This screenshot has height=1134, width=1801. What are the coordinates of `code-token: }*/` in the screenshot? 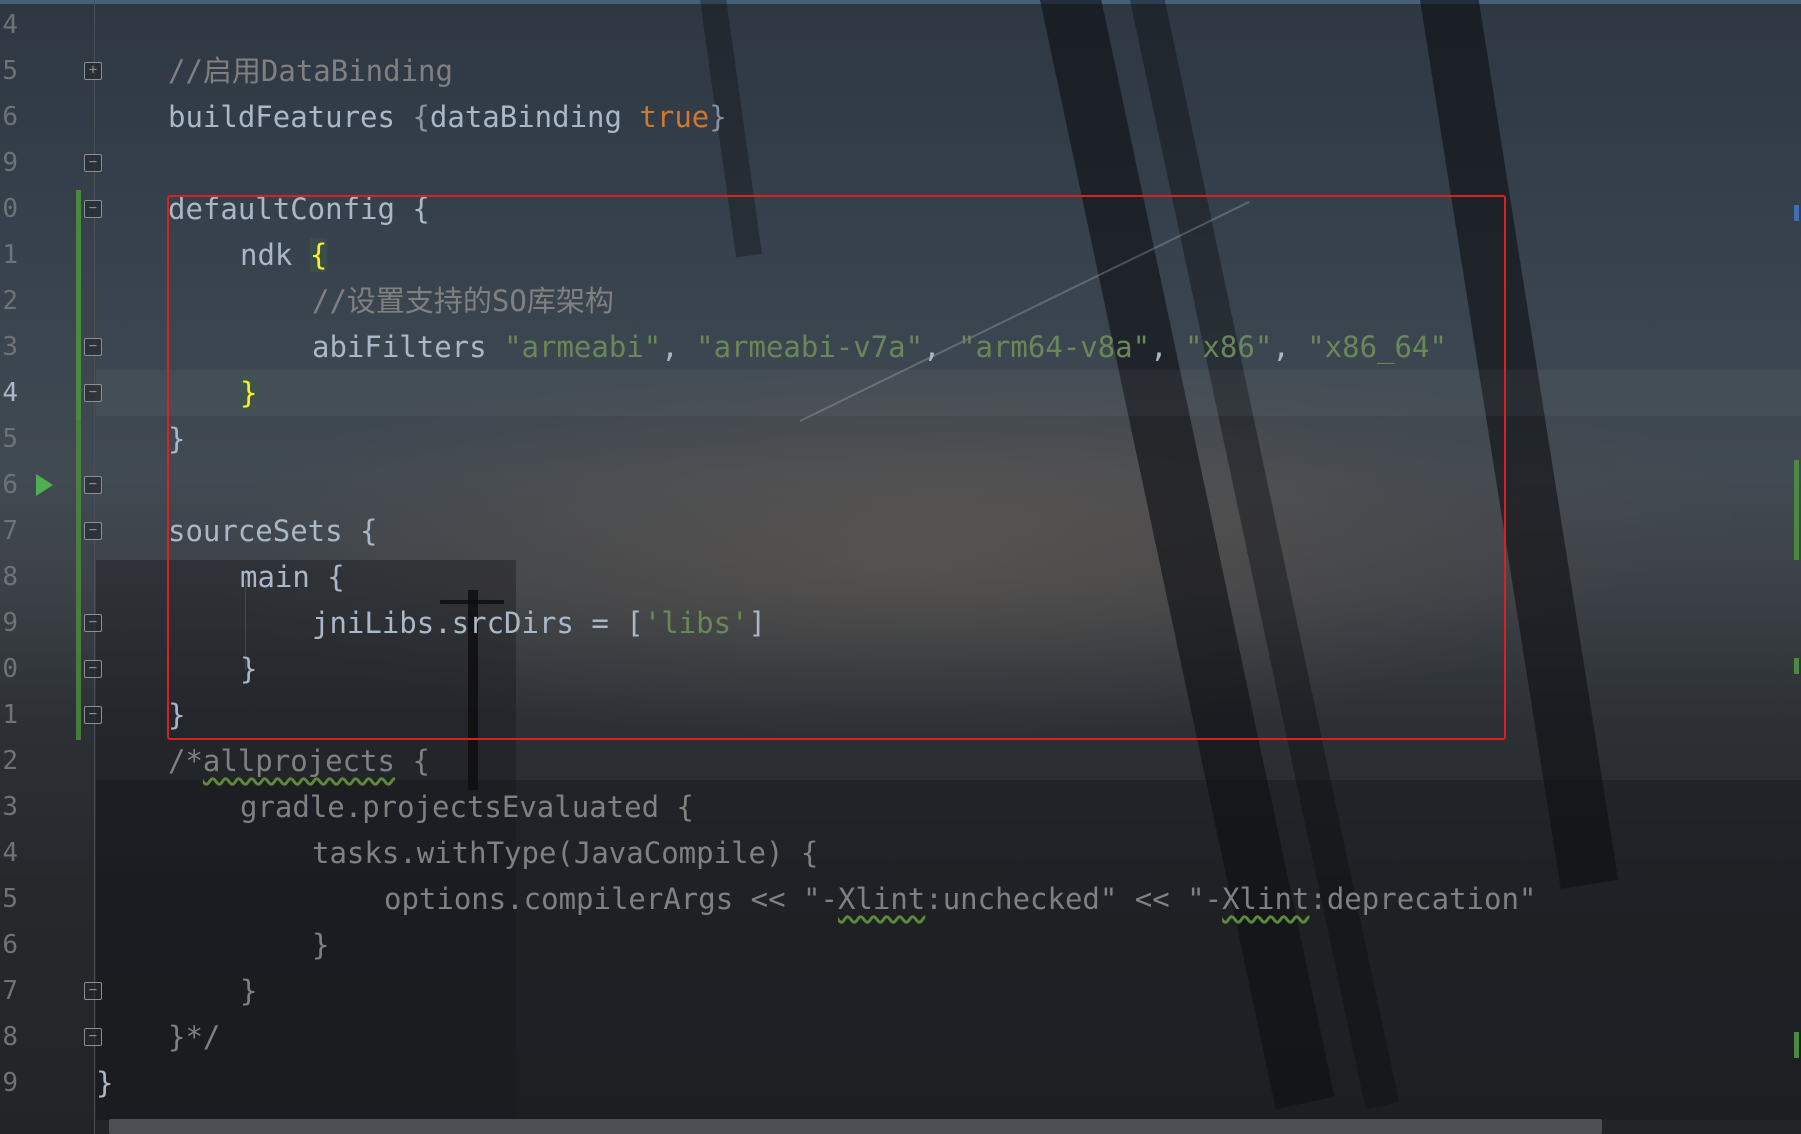 It's located at (194, 1037).